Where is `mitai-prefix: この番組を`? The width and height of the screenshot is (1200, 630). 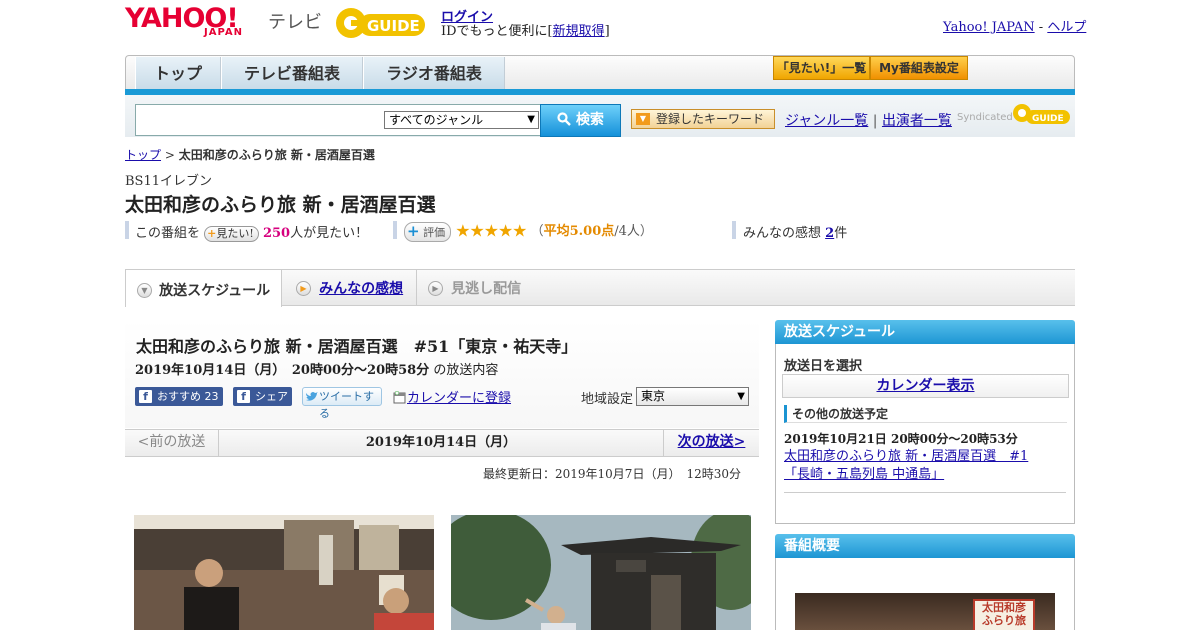 mitai-prefix: この番組を is located at coordinates (168, 233).